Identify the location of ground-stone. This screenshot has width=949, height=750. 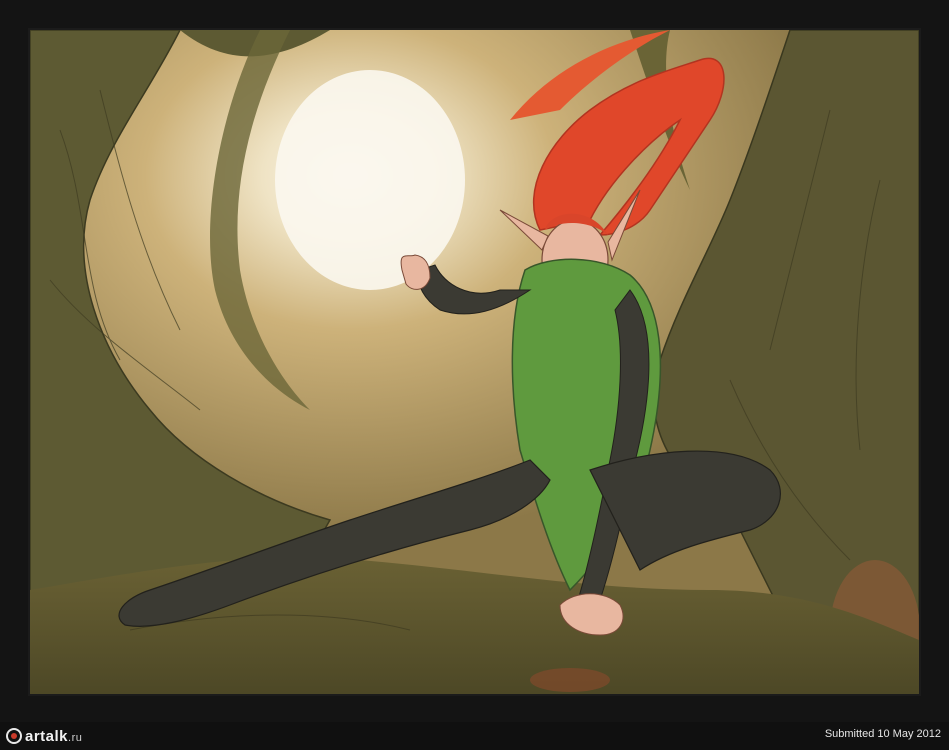
(570, 680).